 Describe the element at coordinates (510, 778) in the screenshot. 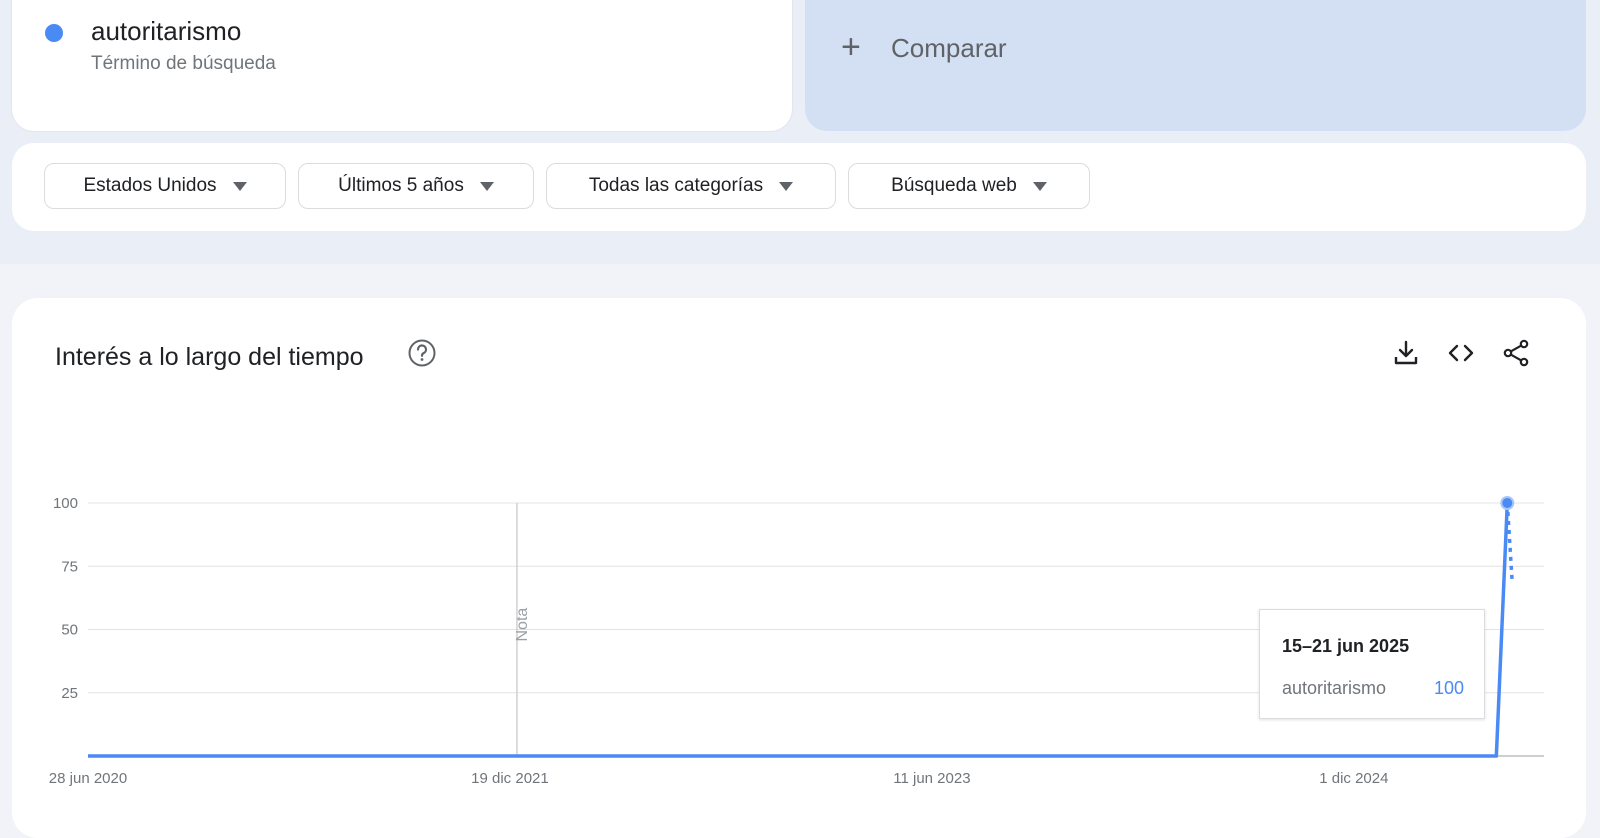

I see `x-tick-label: 19 dic 2021` at that location.